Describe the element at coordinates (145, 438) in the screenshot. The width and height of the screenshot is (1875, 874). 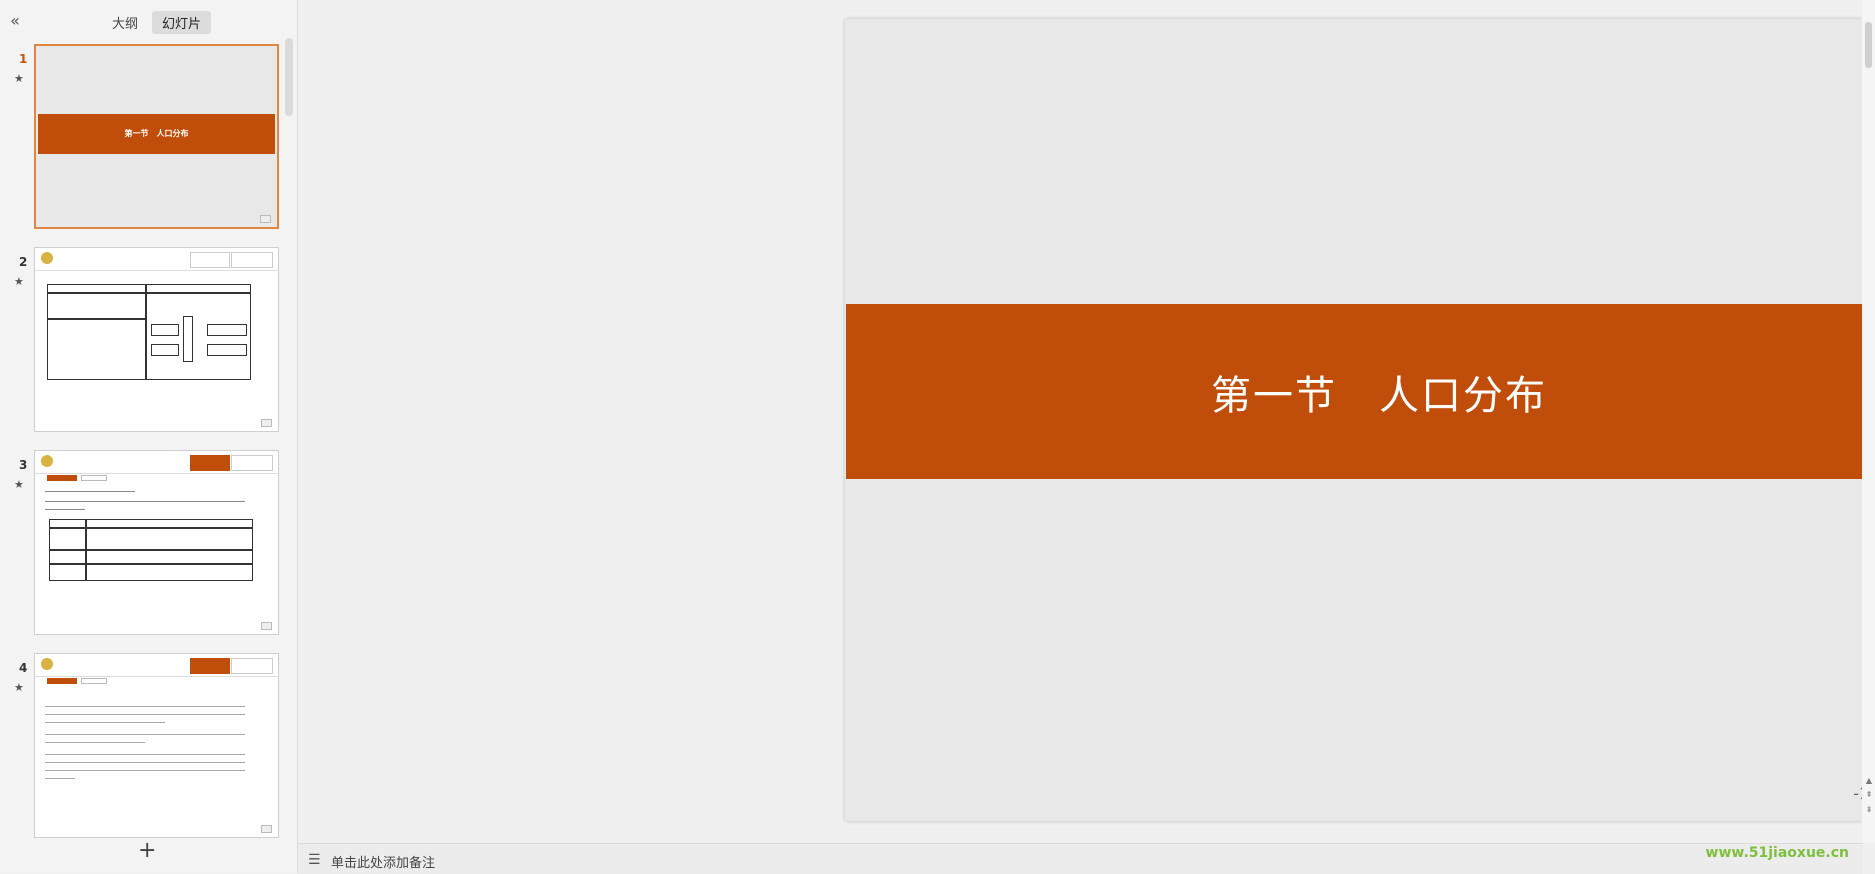
I see `thumbnail-list: 1 ★ 第一节 人口分布 2 ★ 3 ★ 4 ★` at that location.